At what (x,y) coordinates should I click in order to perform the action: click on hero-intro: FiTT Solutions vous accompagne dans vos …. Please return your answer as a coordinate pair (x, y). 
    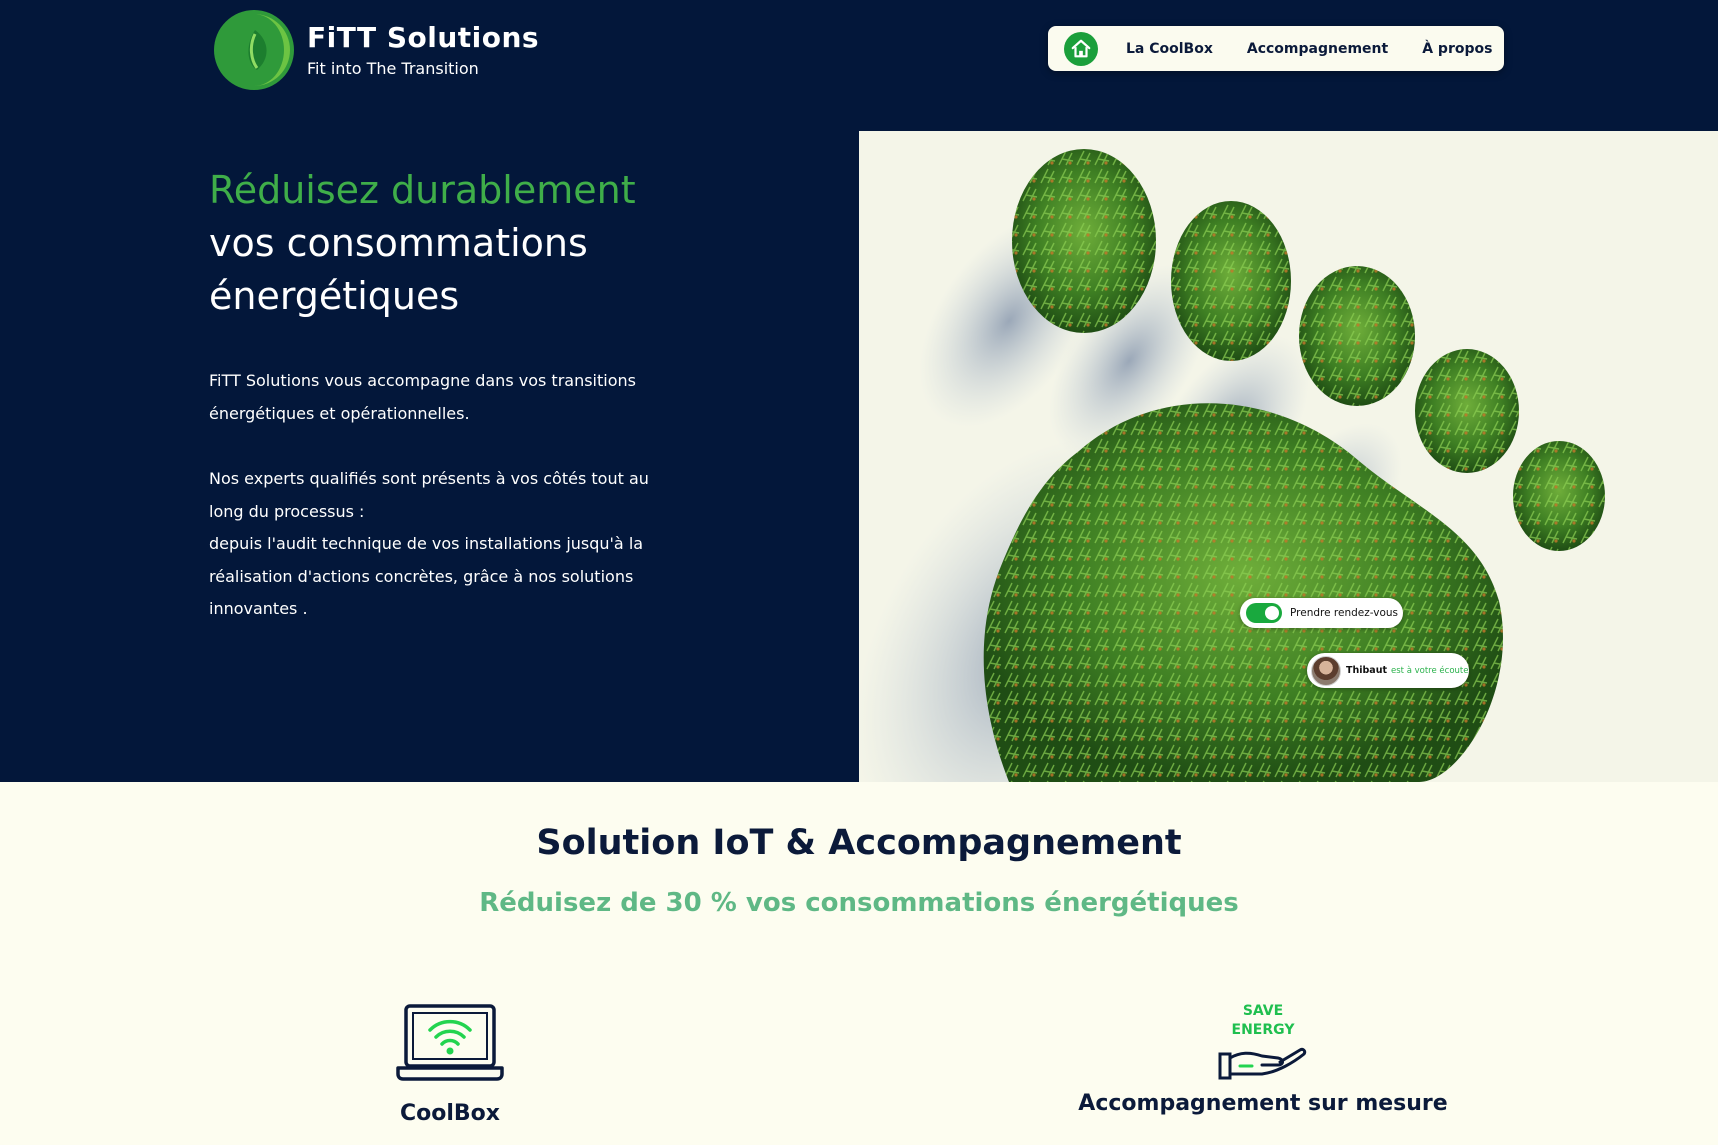
    Looking at the image, I should click on (439, 495).